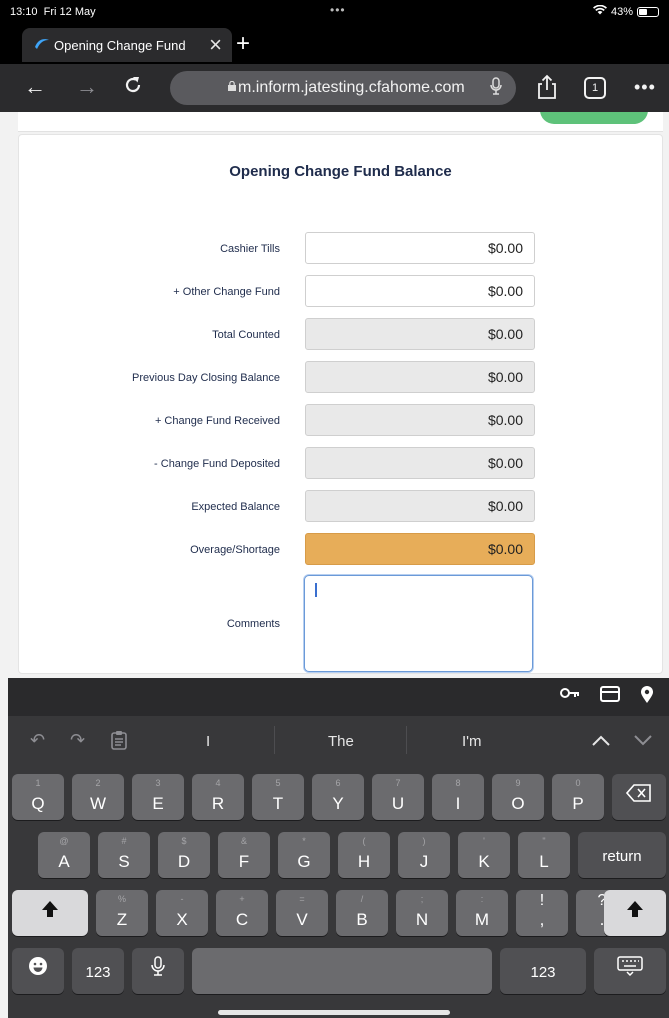 Image resolution: width=669 pixels, height=1018 pixels. What do you see at coordinates (35, 87) in the screenshot?
I see `back-icon: ←` at bounding box center [35, 87].